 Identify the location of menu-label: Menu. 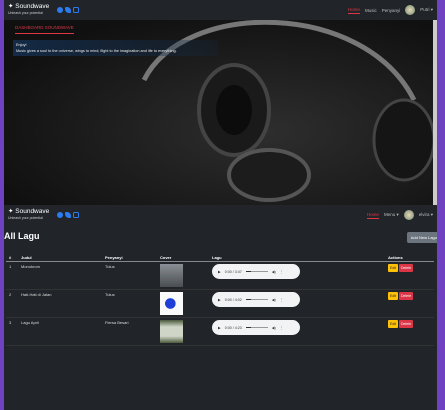
(389, 214).